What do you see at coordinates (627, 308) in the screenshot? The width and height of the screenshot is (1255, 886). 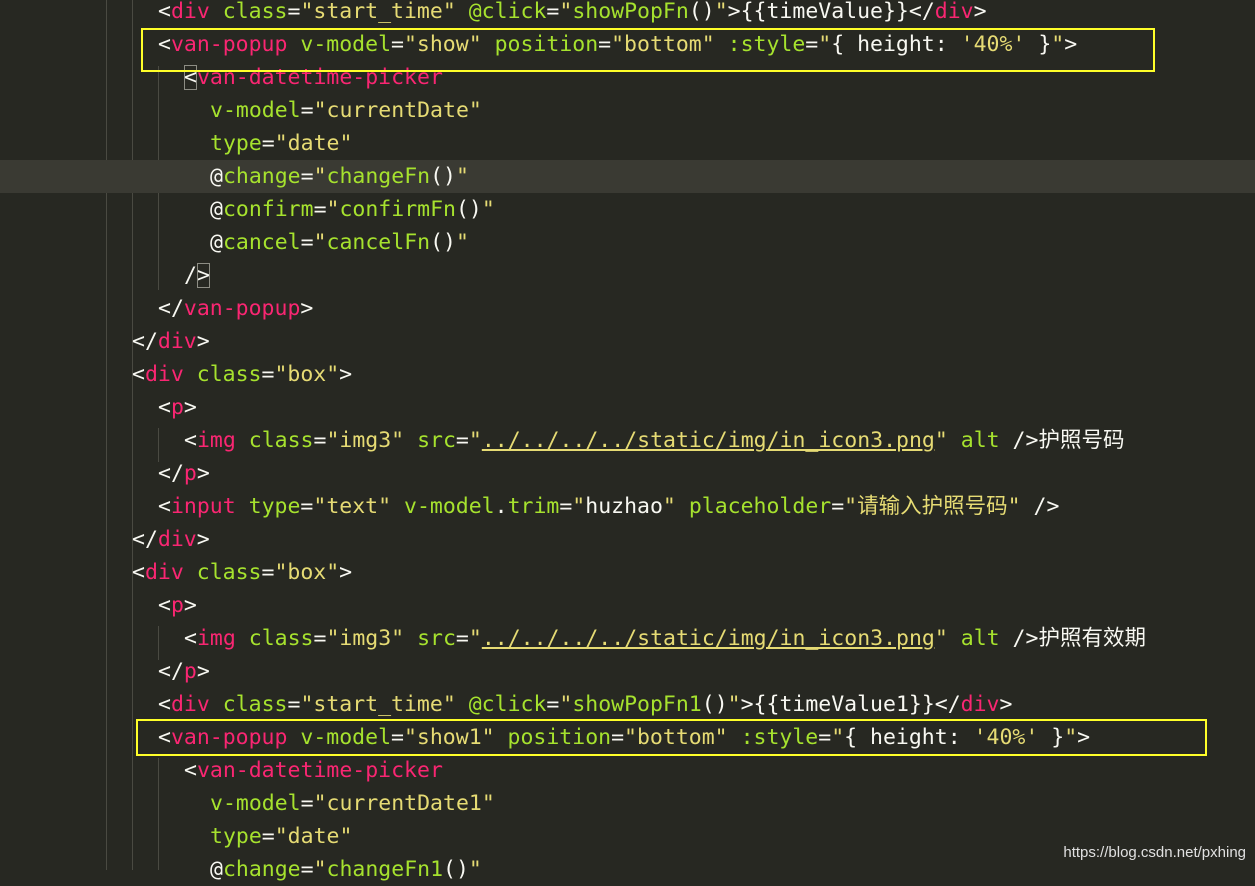 I see `code-line: </van-popup>` at bounding box center [627, 308].